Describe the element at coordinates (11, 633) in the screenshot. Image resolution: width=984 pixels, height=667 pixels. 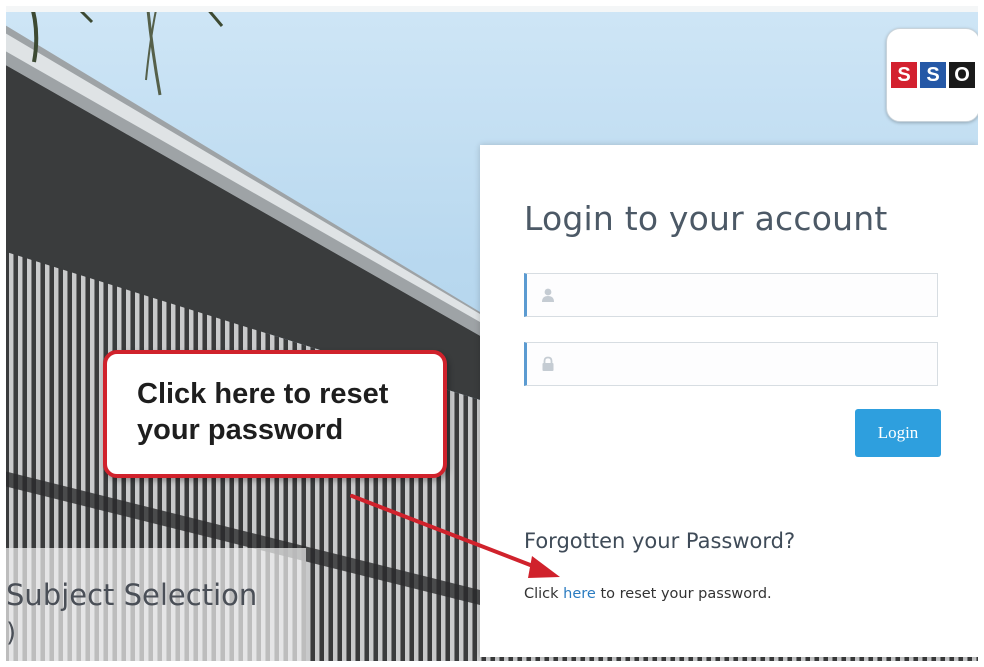
I see `subject-selection-subtitle: )` at that location.